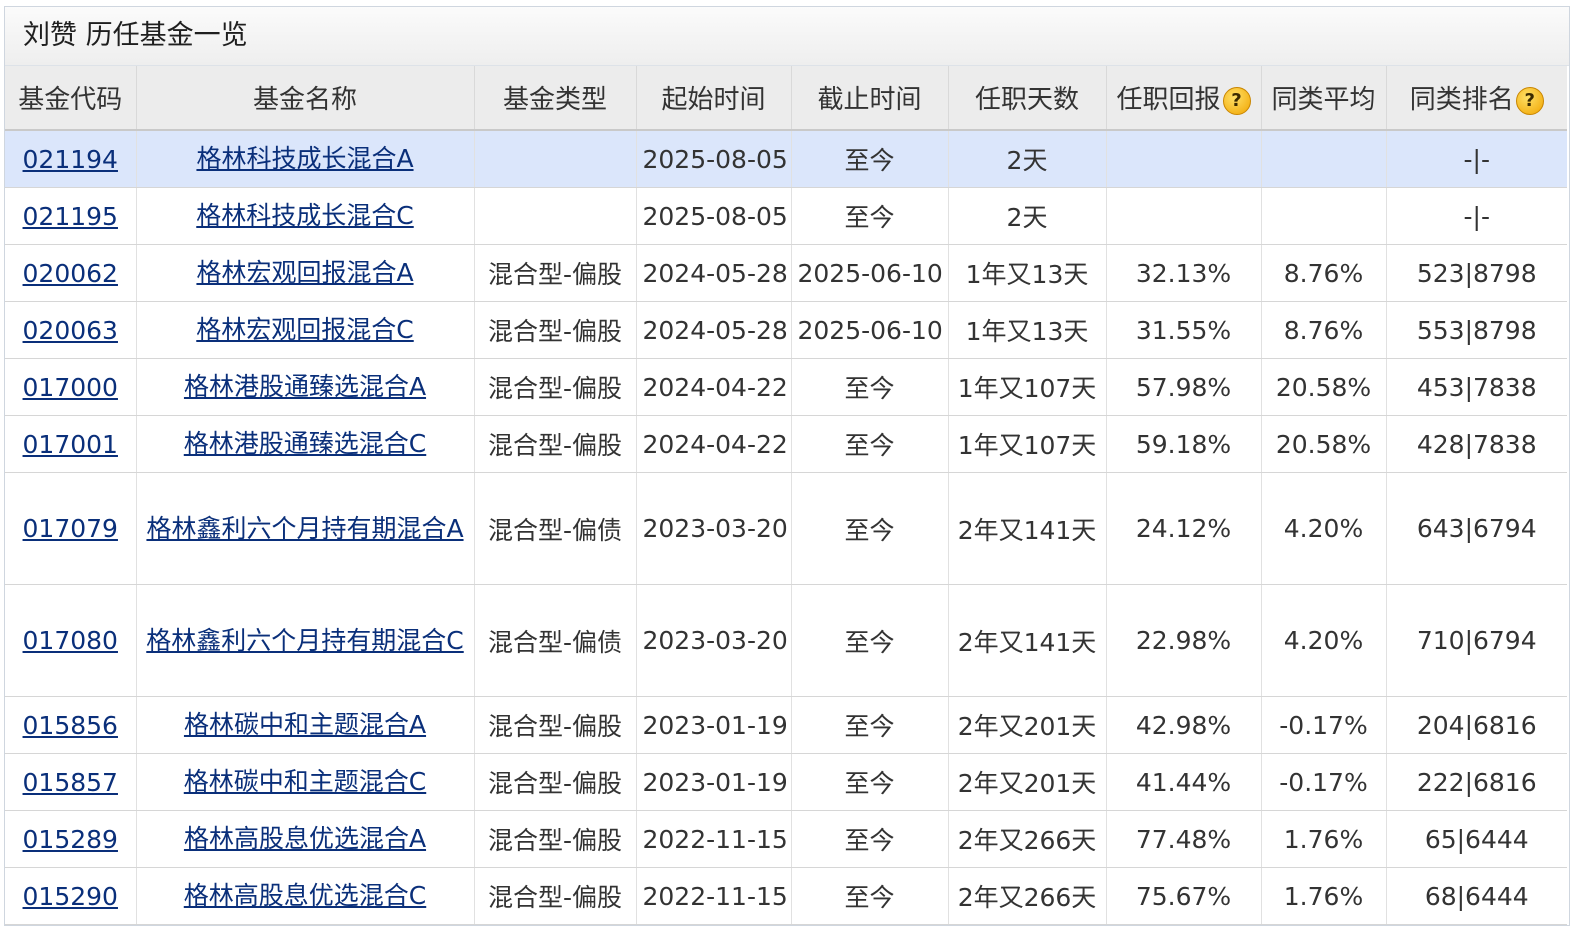 This screenshot has width=1586, height=948. Describe the element at coordinates (1184, 387) in the screenshot. I see `tenure-return: 57.98%` at that location.